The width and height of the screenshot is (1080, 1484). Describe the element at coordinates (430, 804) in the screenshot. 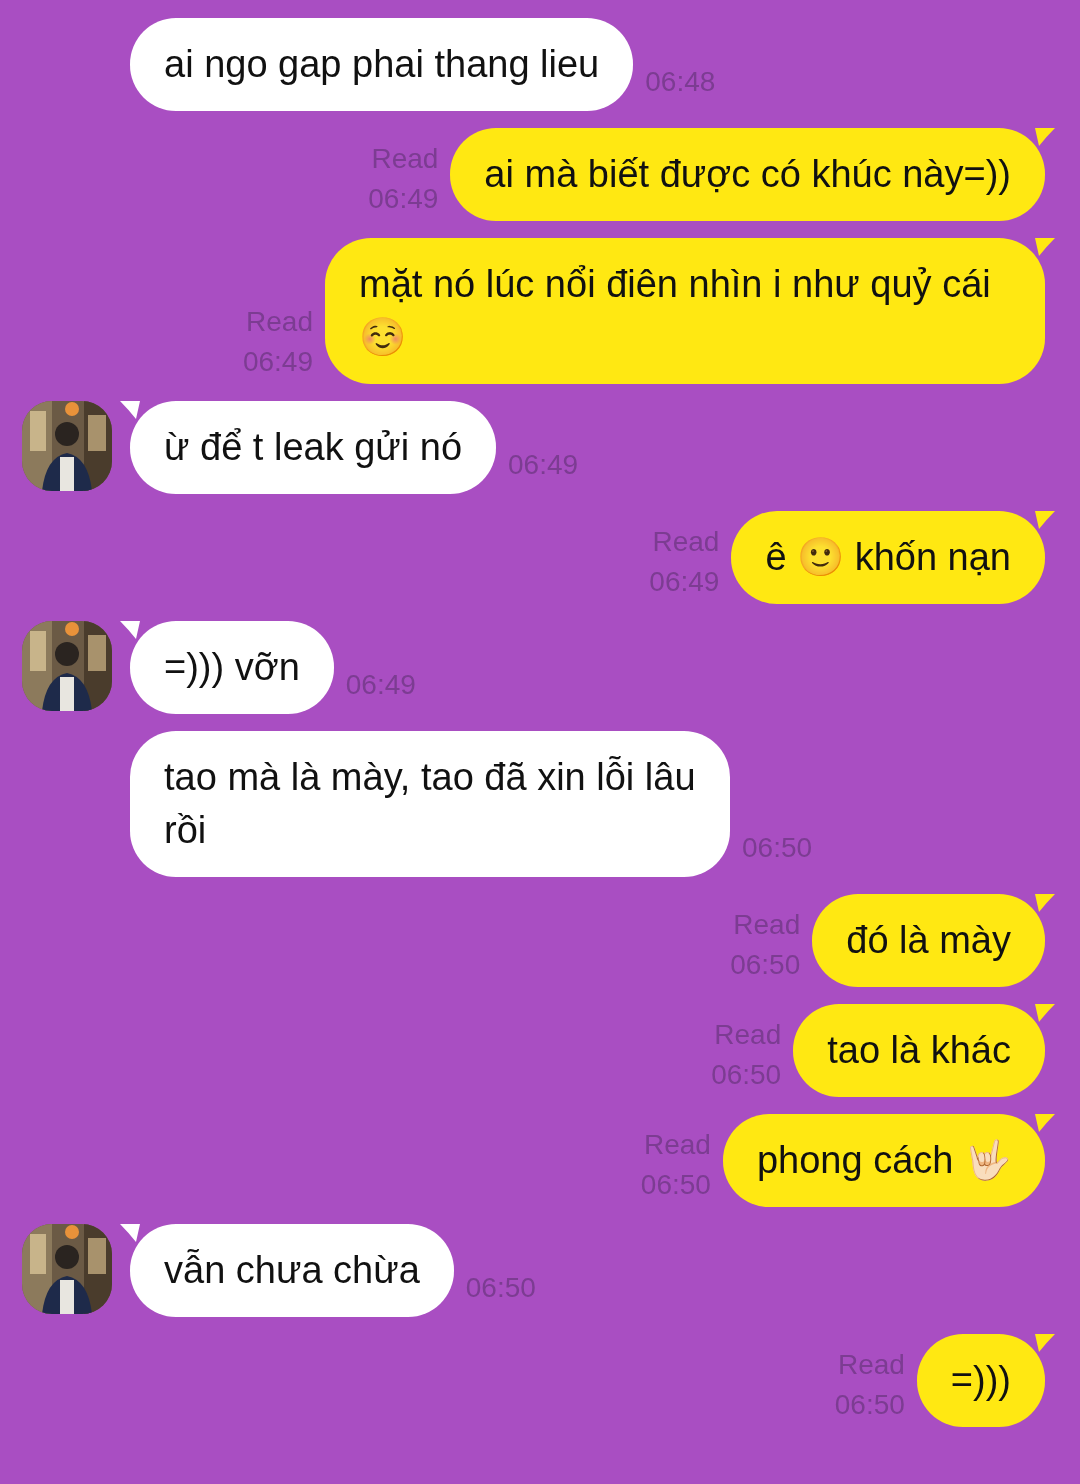

I see `message-bubble: tao mà là mày, tao đã xin lỗi lâu rồi` at that location.